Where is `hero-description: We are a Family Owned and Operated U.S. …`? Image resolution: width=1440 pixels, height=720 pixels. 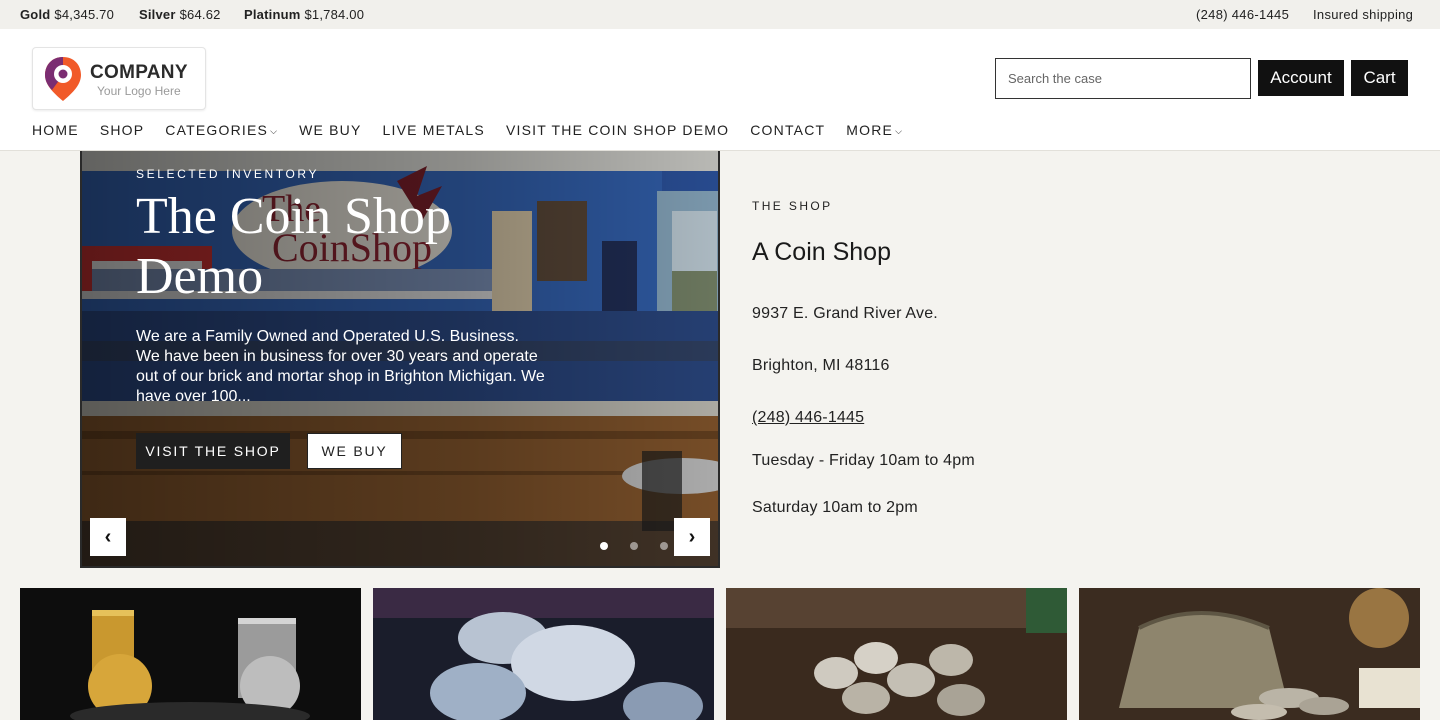 hero-description: We are a Family Owned and Operated U.S. … is located at coordinates (340, 366).